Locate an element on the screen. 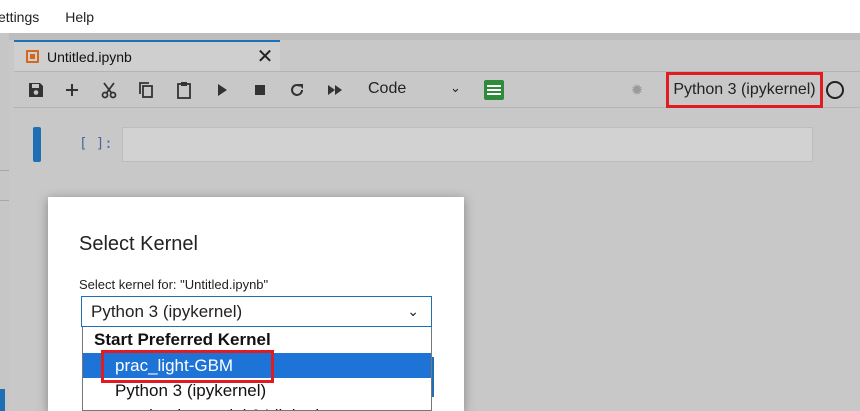 Image resolution: width=860 pixels, height=411 pixels. dialog-label: Select kernel for: "Untitled.ipynb" is located at coordinates (174, 284).